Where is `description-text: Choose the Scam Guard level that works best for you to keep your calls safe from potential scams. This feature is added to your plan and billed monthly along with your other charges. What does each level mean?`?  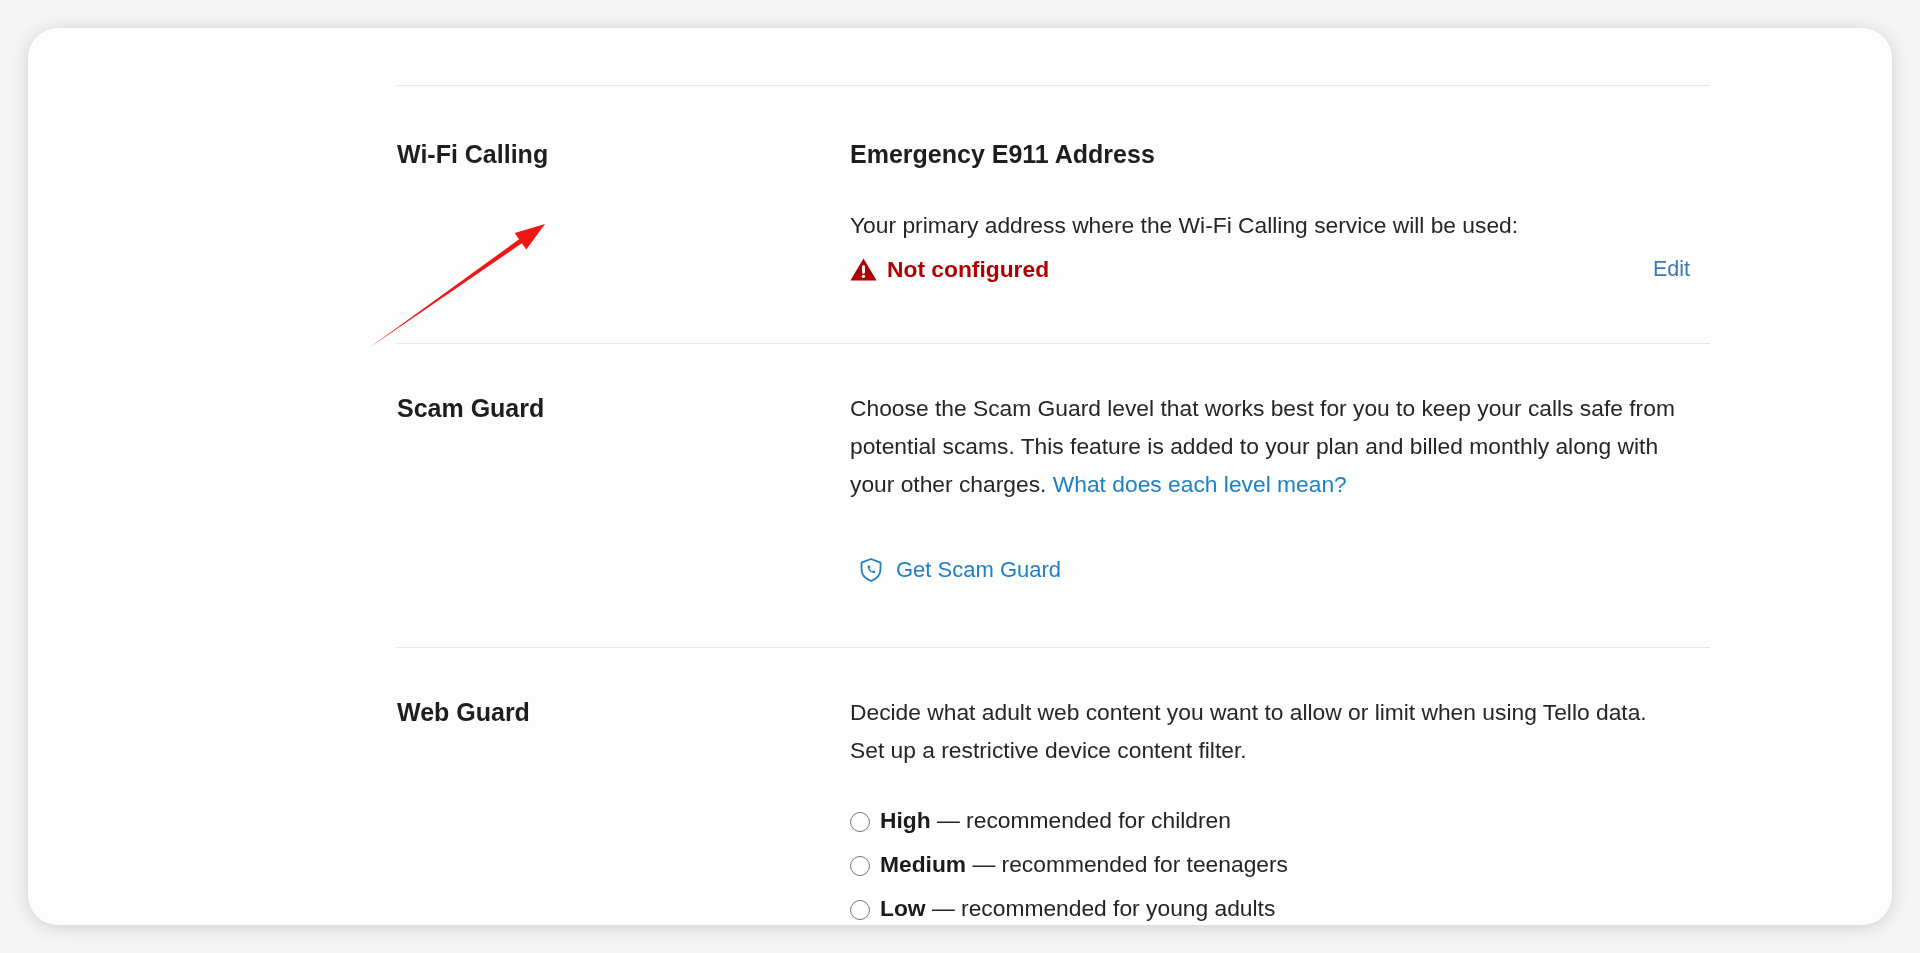 description-text: Choose the Scam Guard level that works best for you to keep your calls safe from potential scams. This feature is added to your plan and billed monthly along with your other charges. What does each level mean? is located at coordinates (1263, 446).